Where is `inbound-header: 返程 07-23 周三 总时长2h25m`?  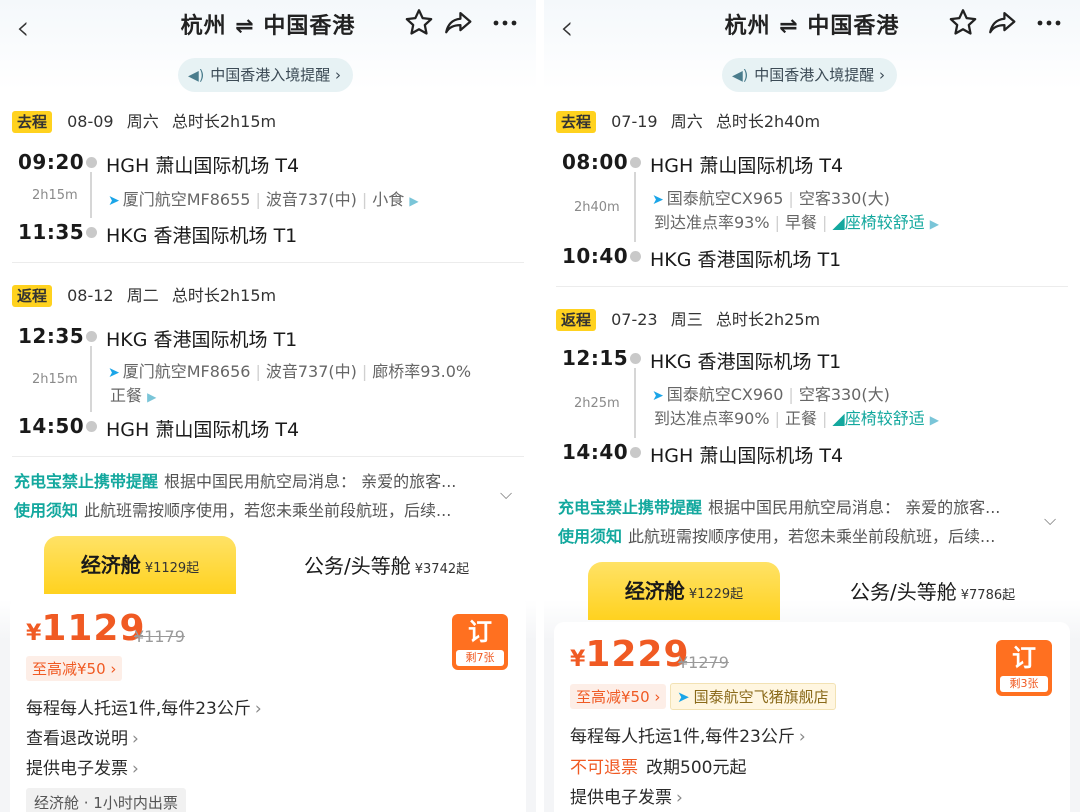 inbound-header: 返程 07-23 周三 总时长2h25m is located at coordinates (688, 318).